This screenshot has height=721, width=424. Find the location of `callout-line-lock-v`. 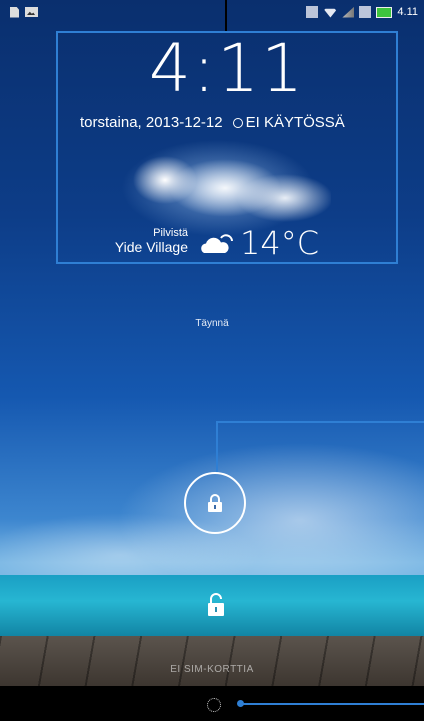

callout-line-lock-v is located at coordinates (217, 447).